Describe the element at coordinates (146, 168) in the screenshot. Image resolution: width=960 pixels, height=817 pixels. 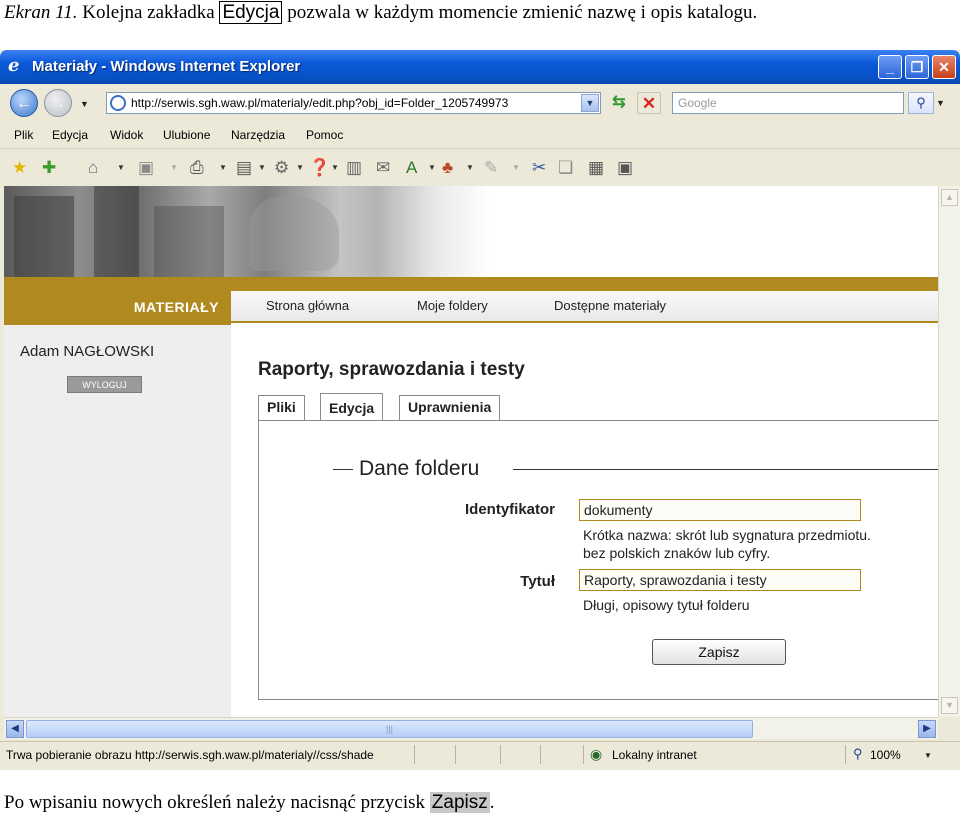
I see `feeds-icon: ▣` at that location.